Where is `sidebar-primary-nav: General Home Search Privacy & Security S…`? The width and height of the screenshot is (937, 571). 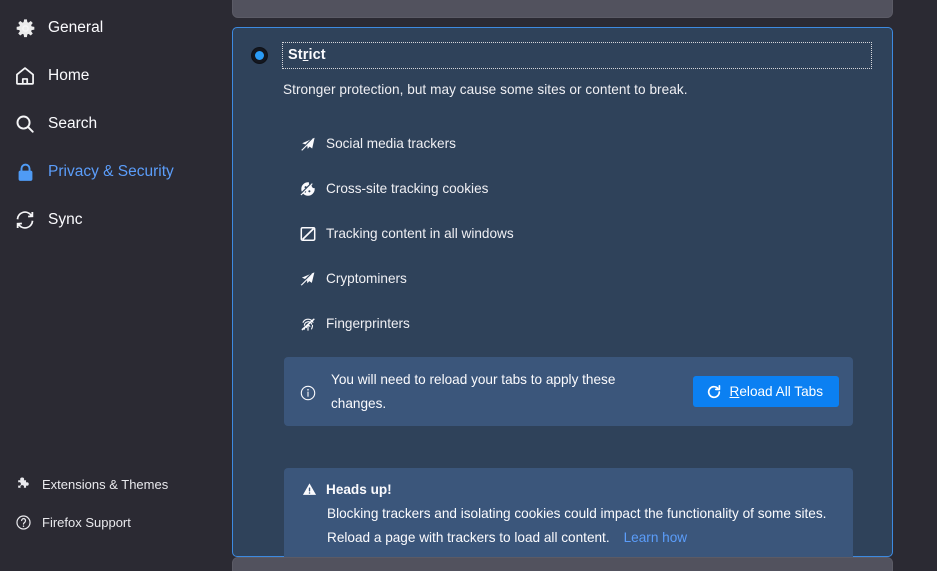
sidebar-primary-nav: General Home Search Privacy & Security S… is located at coordinates (107, 124).